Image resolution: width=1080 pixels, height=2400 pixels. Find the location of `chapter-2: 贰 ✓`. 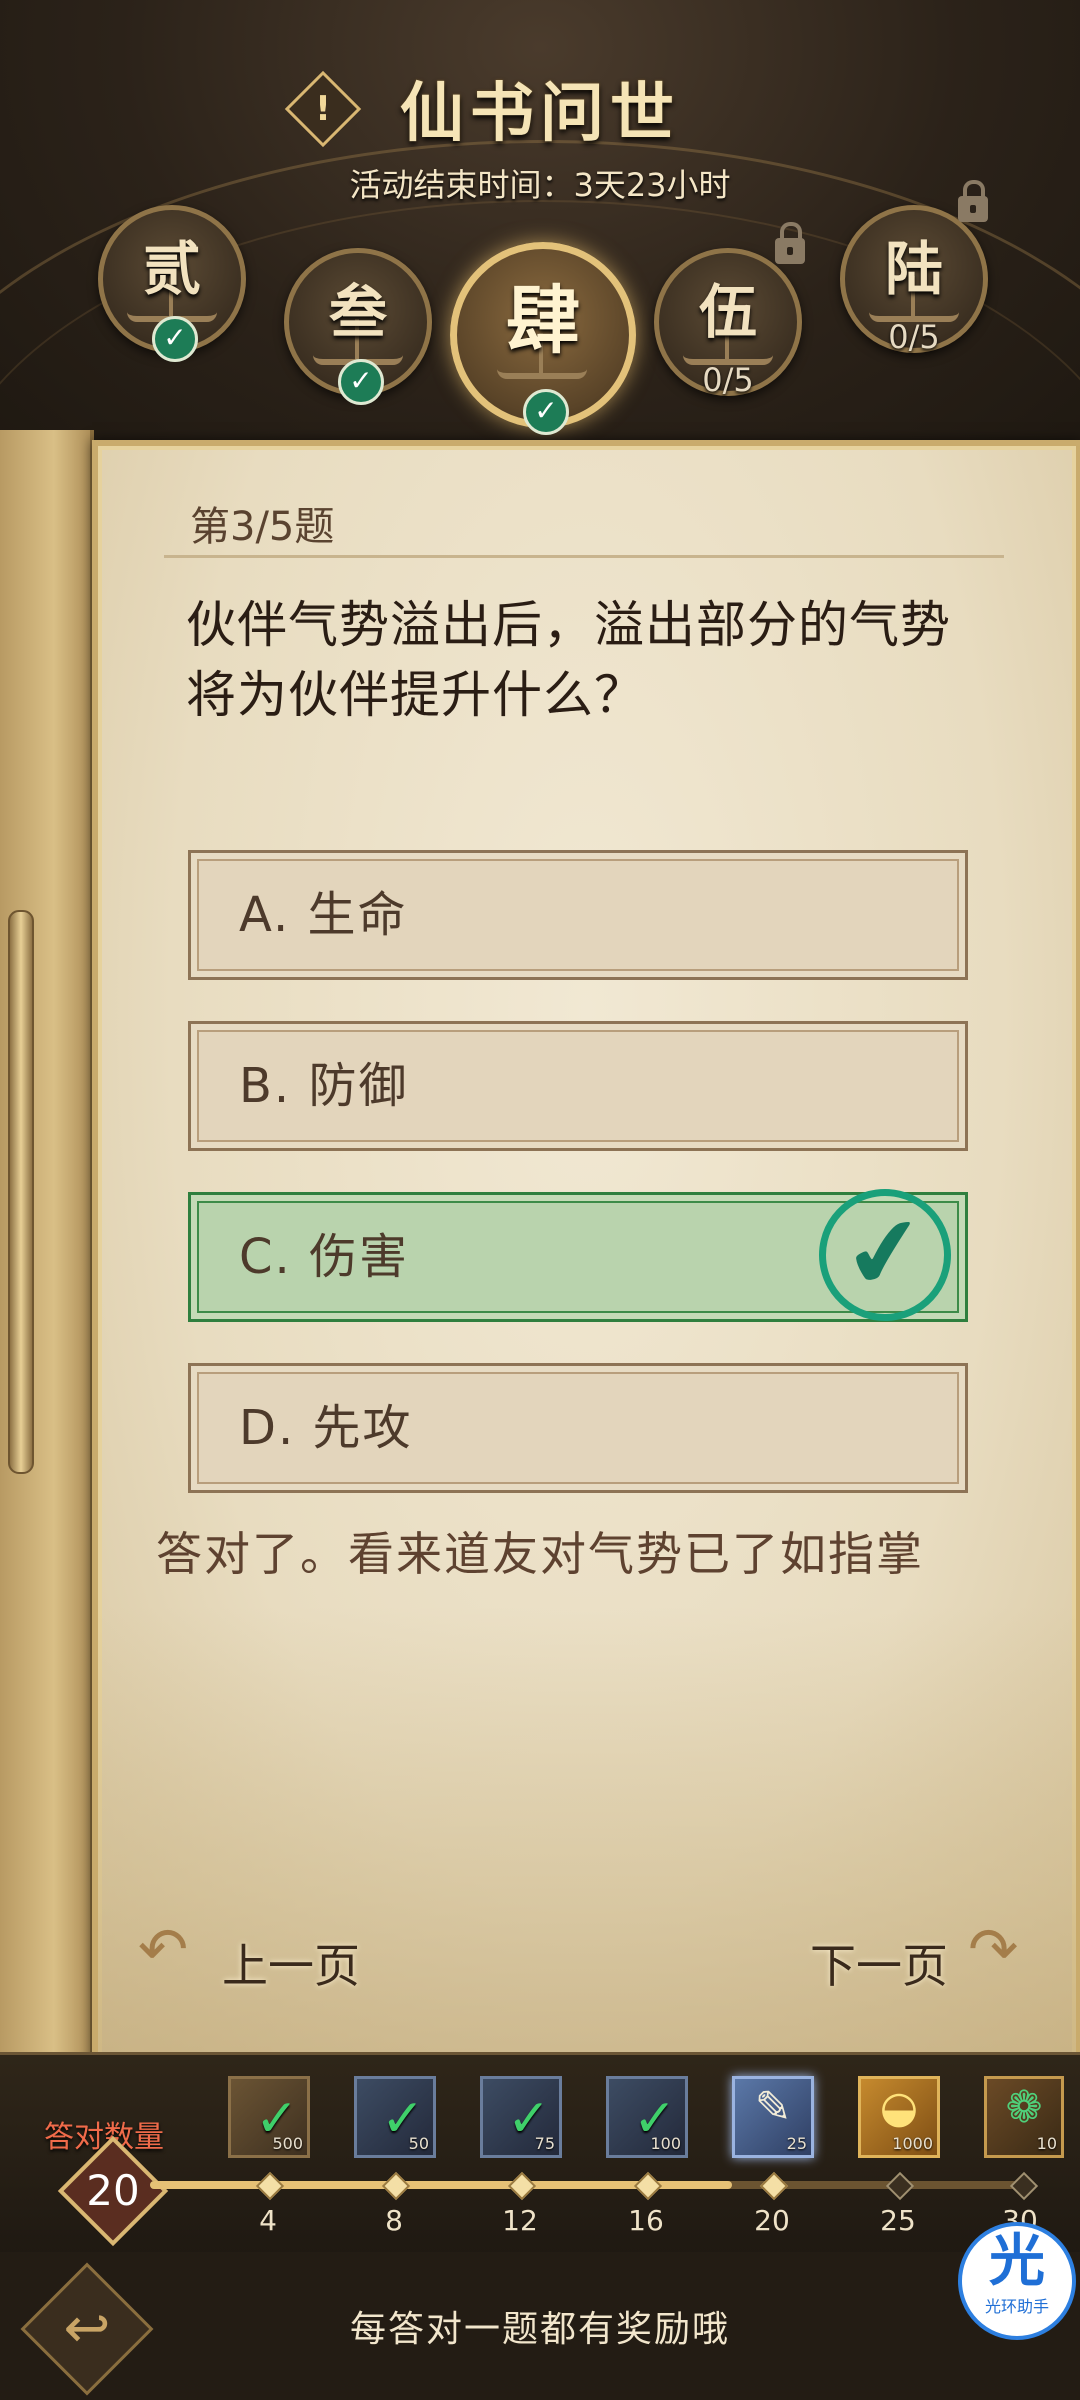

chapter-2: 贰 ✓ is located at coordinates (172, 283).